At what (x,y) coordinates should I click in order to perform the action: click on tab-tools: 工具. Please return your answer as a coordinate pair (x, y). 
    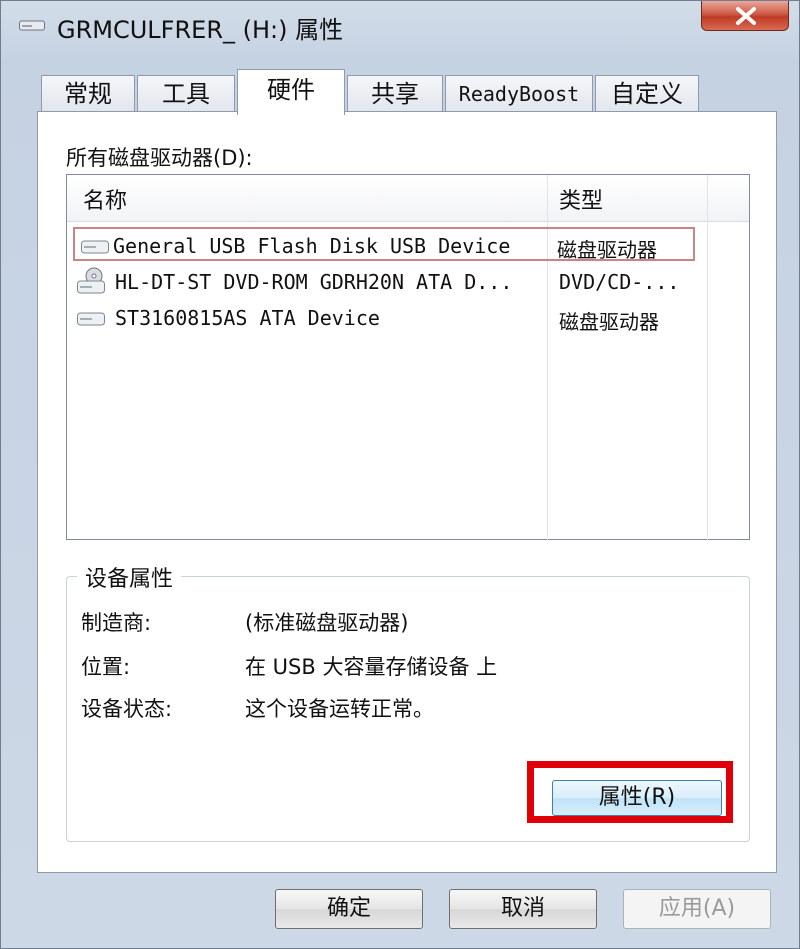
    Looking at the image, I should click on (186, 94).